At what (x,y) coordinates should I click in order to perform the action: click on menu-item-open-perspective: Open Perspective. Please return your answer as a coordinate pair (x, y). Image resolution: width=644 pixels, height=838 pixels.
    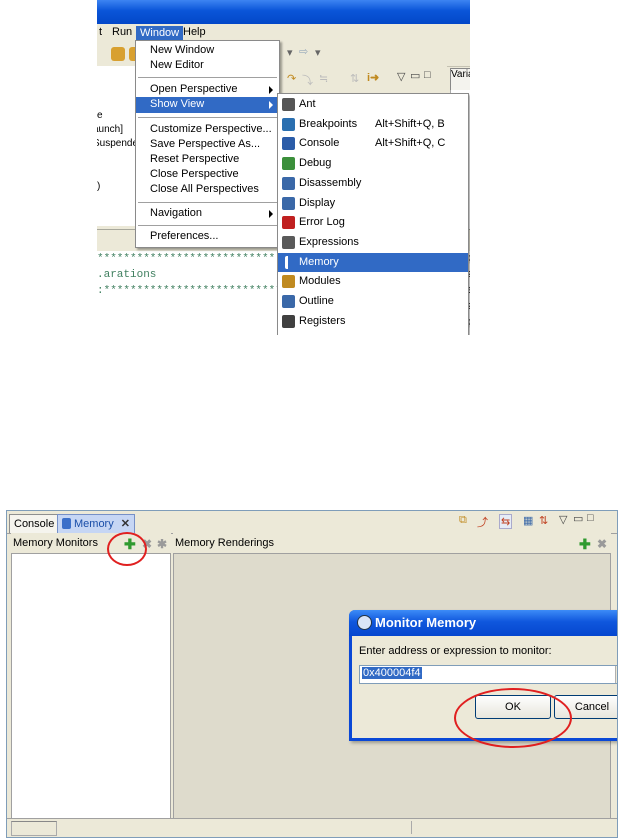
    Looking at the image, I should click on (207, 90).